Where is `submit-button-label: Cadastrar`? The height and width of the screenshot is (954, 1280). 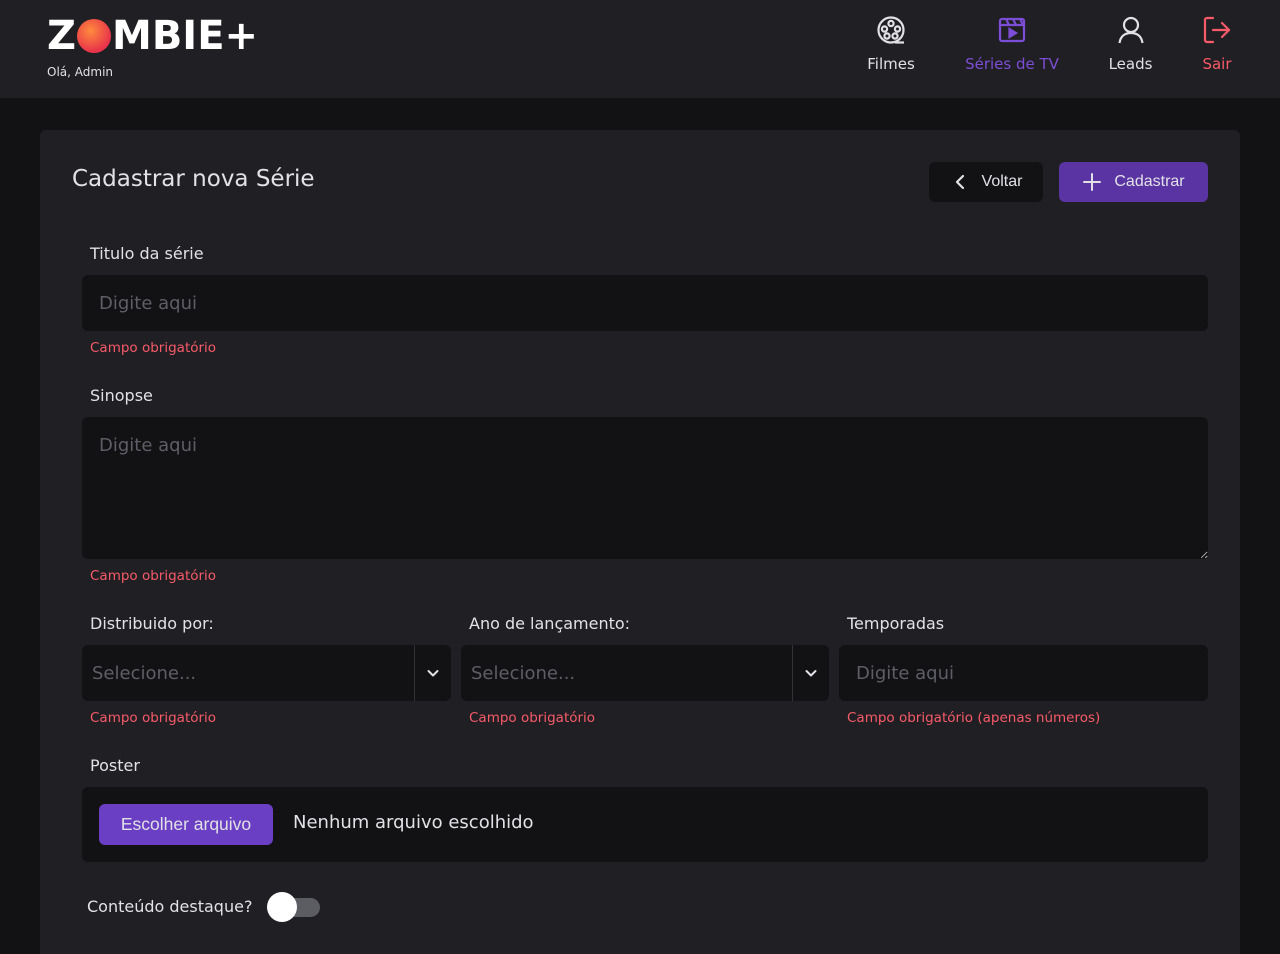 submit-button-label: Cadastrar is located at coordinates (1149, 181).